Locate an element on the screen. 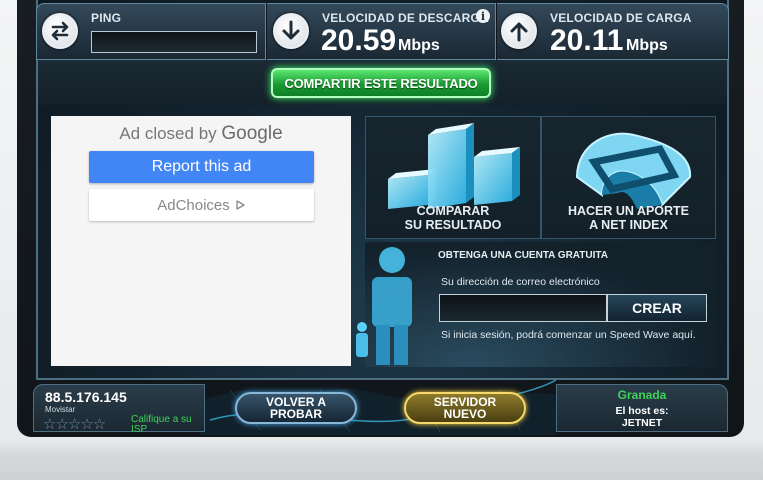  rate-isp-line2: ISP is located at coordinates (139, 429).